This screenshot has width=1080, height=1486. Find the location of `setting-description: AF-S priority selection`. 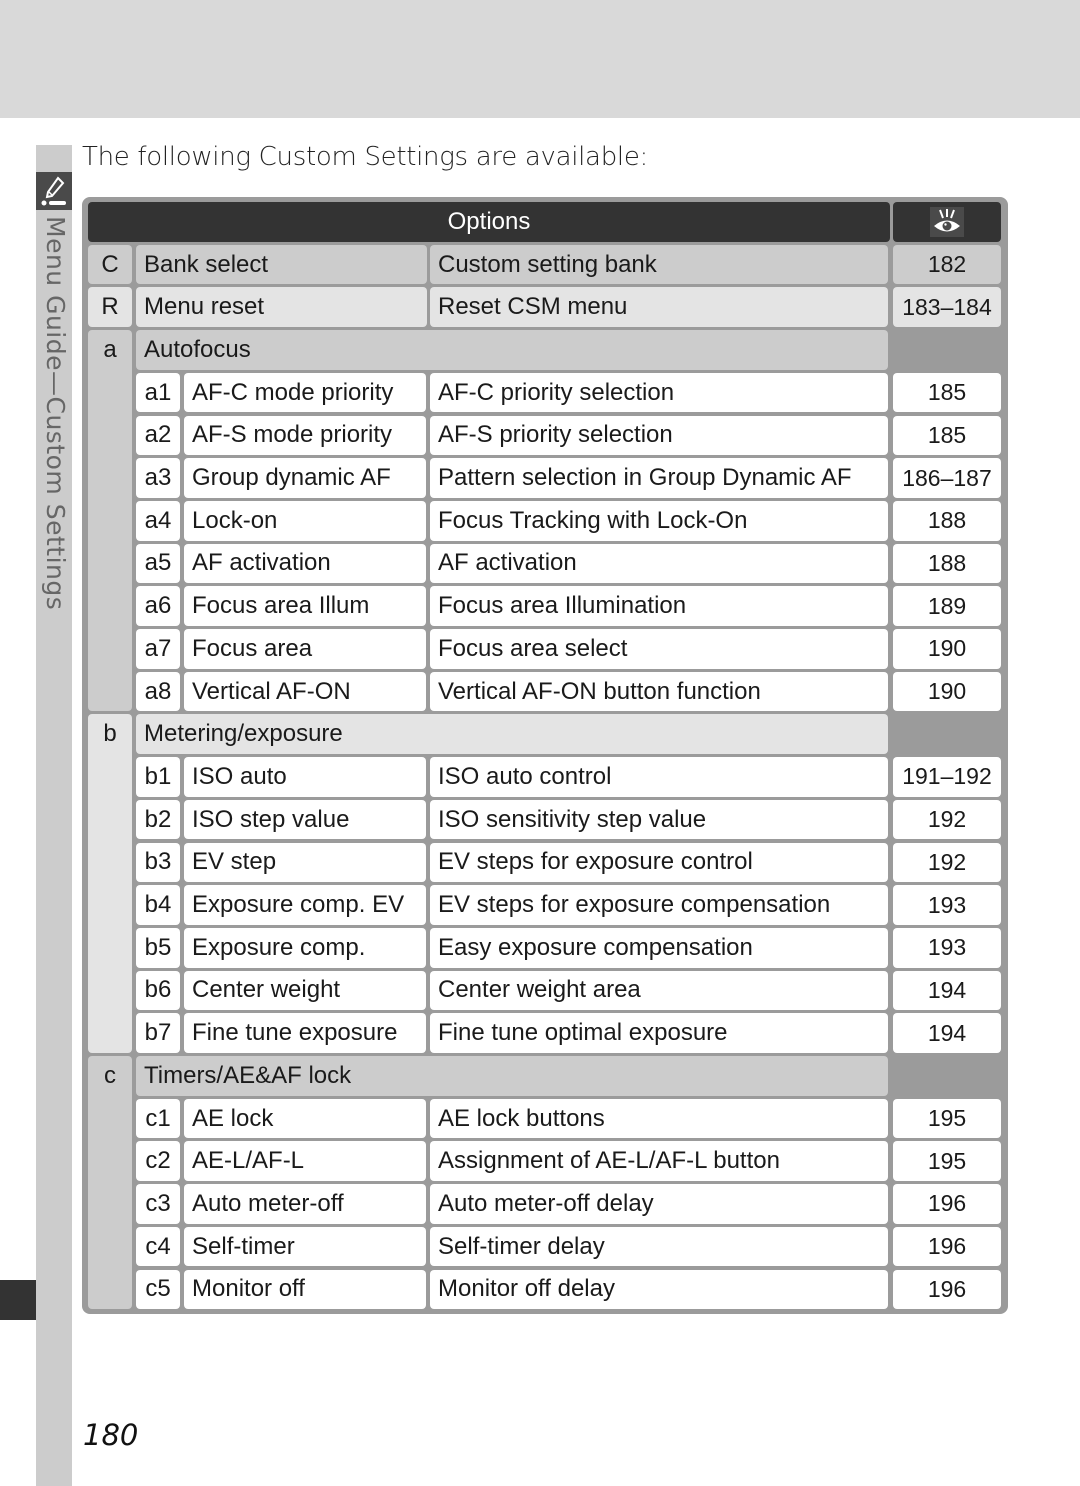

setting-description: AF-S priority selection is located at coordinates (659, 435).